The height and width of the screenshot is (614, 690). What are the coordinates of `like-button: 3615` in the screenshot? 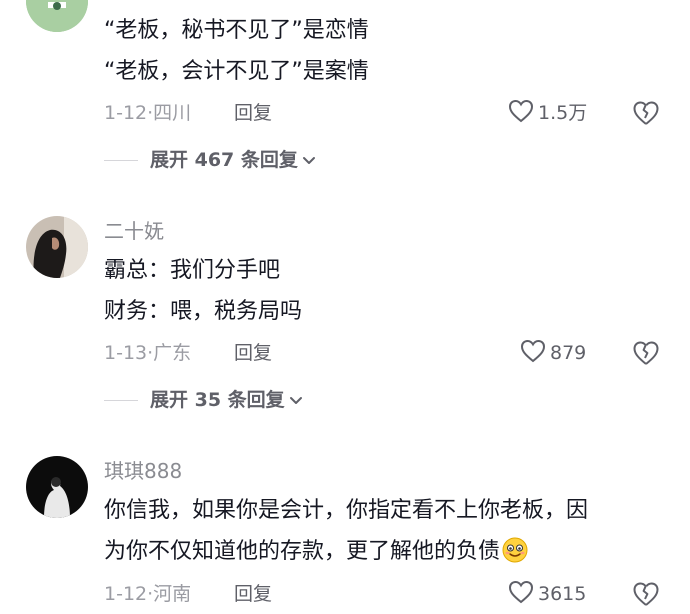 It's located at (547, 594).